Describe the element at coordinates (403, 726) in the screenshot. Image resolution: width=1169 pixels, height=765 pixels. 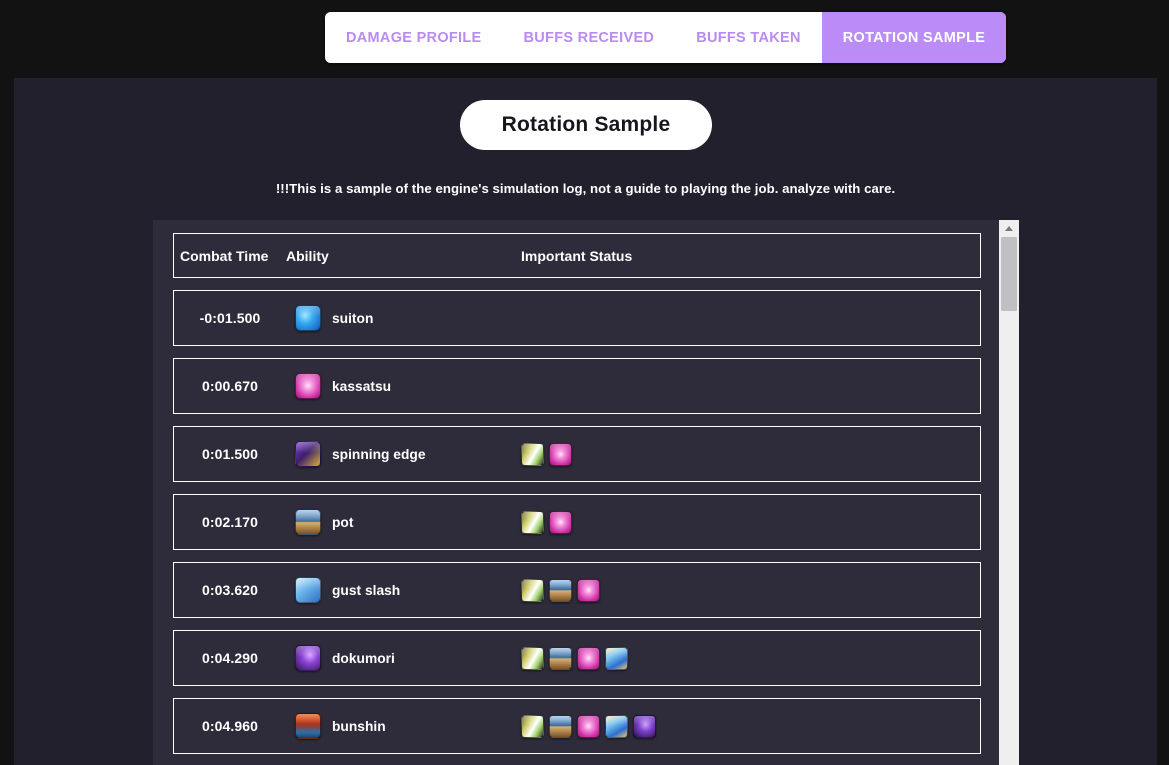
I see `cell-ability: bunshin` at that location.